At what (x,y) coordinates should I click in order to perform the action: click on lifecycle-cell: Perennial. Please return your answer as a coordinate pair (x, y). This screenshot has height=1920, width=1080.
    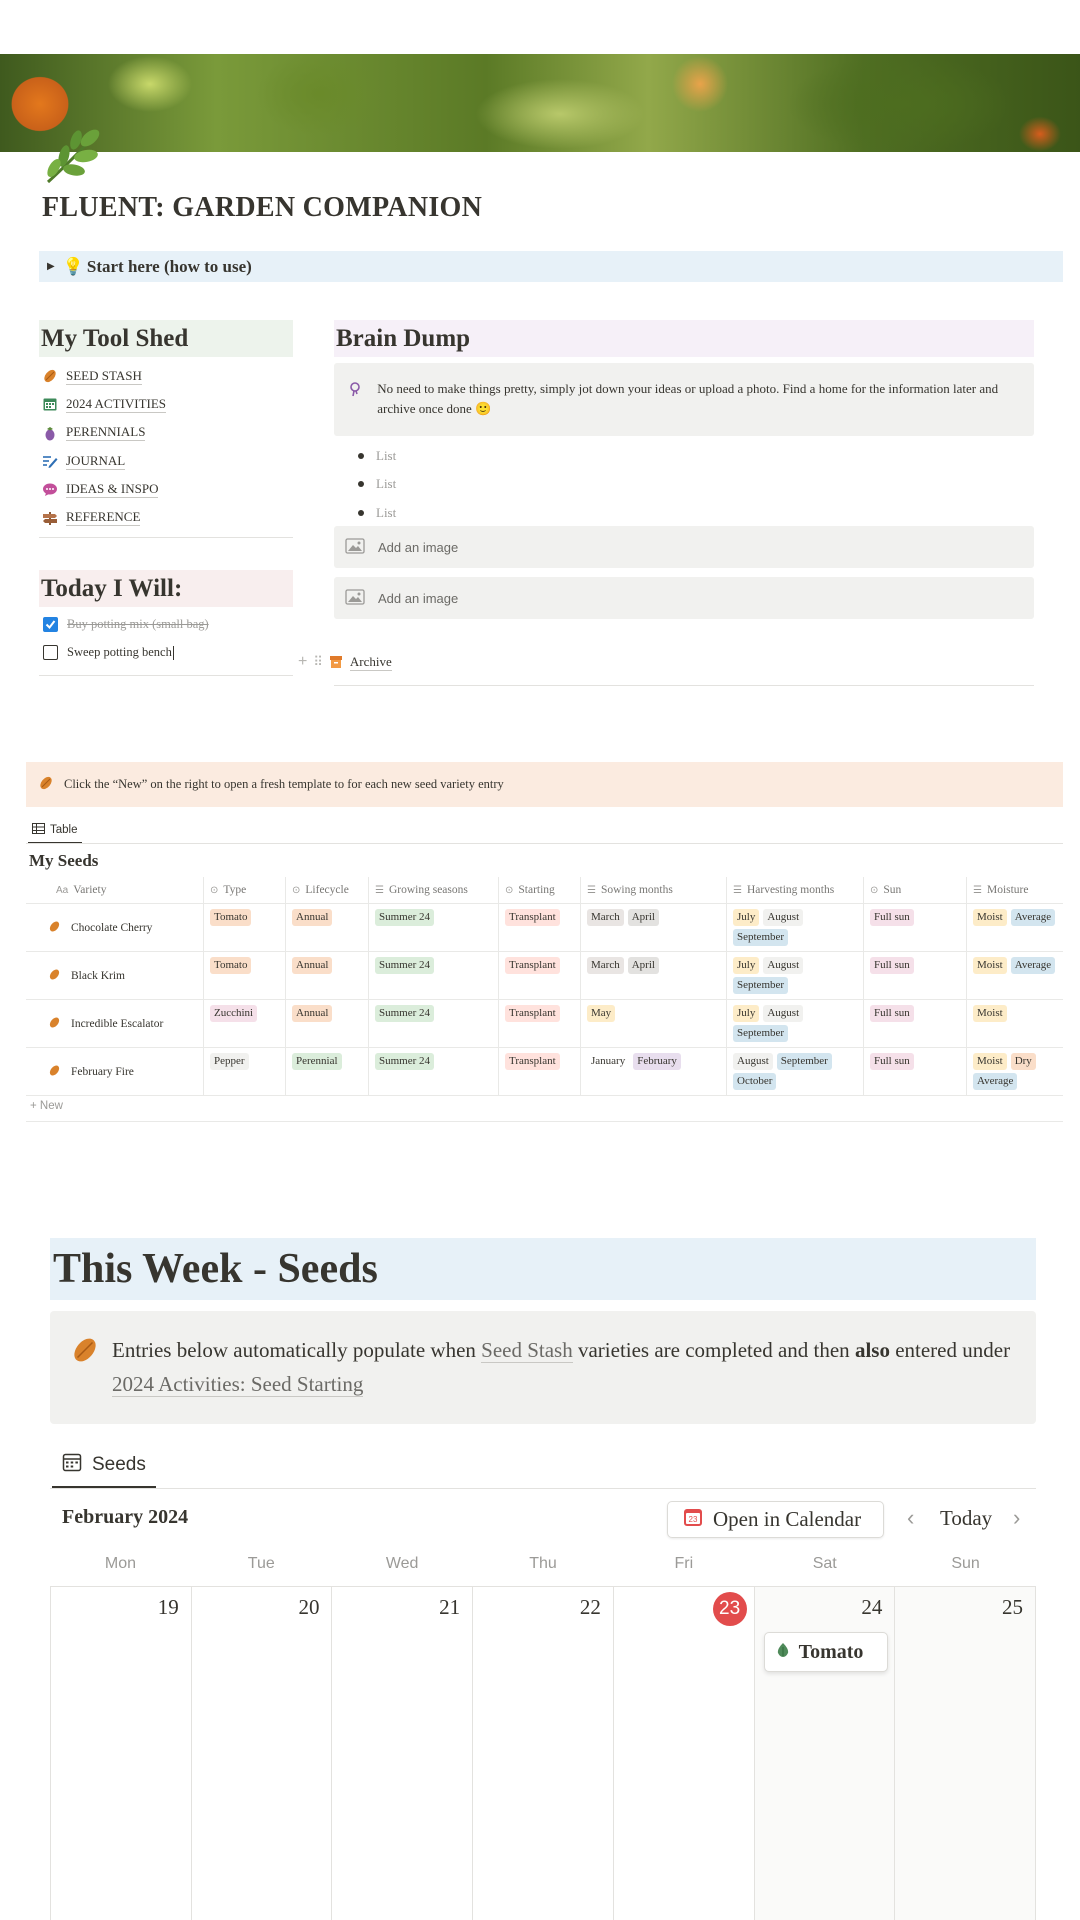
    Looking at the image, I should click on (327, 1071).